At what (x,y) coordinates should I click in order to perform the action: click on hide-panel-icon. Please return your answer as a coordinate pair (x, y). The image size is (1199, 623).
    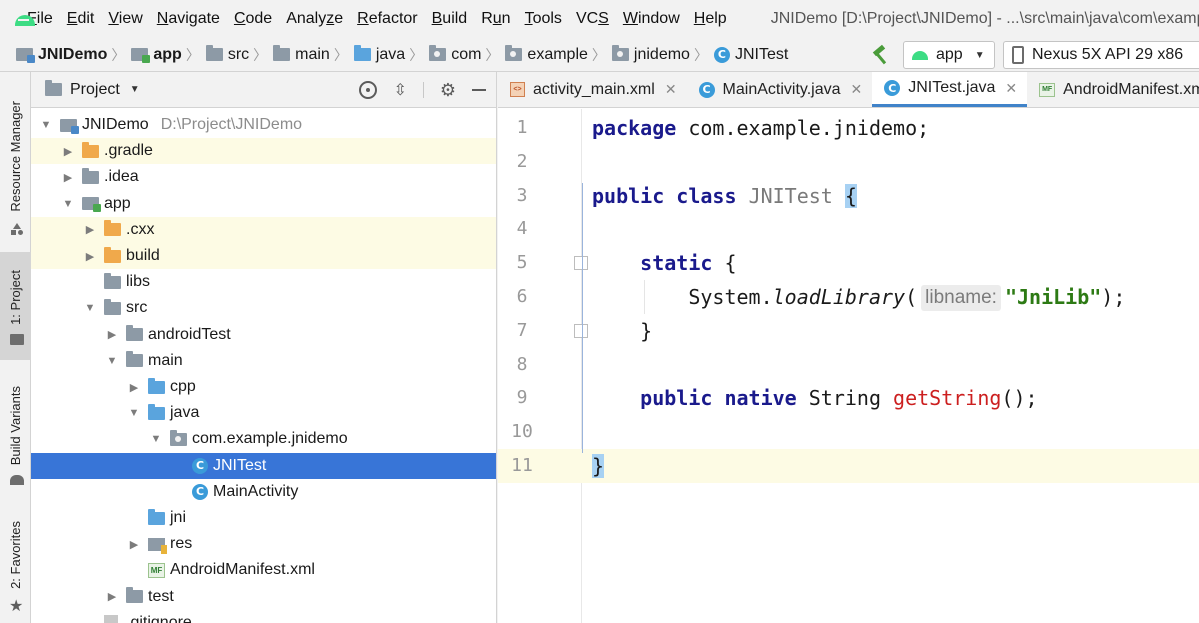
    Looking at the image, I should click on (479, 90).